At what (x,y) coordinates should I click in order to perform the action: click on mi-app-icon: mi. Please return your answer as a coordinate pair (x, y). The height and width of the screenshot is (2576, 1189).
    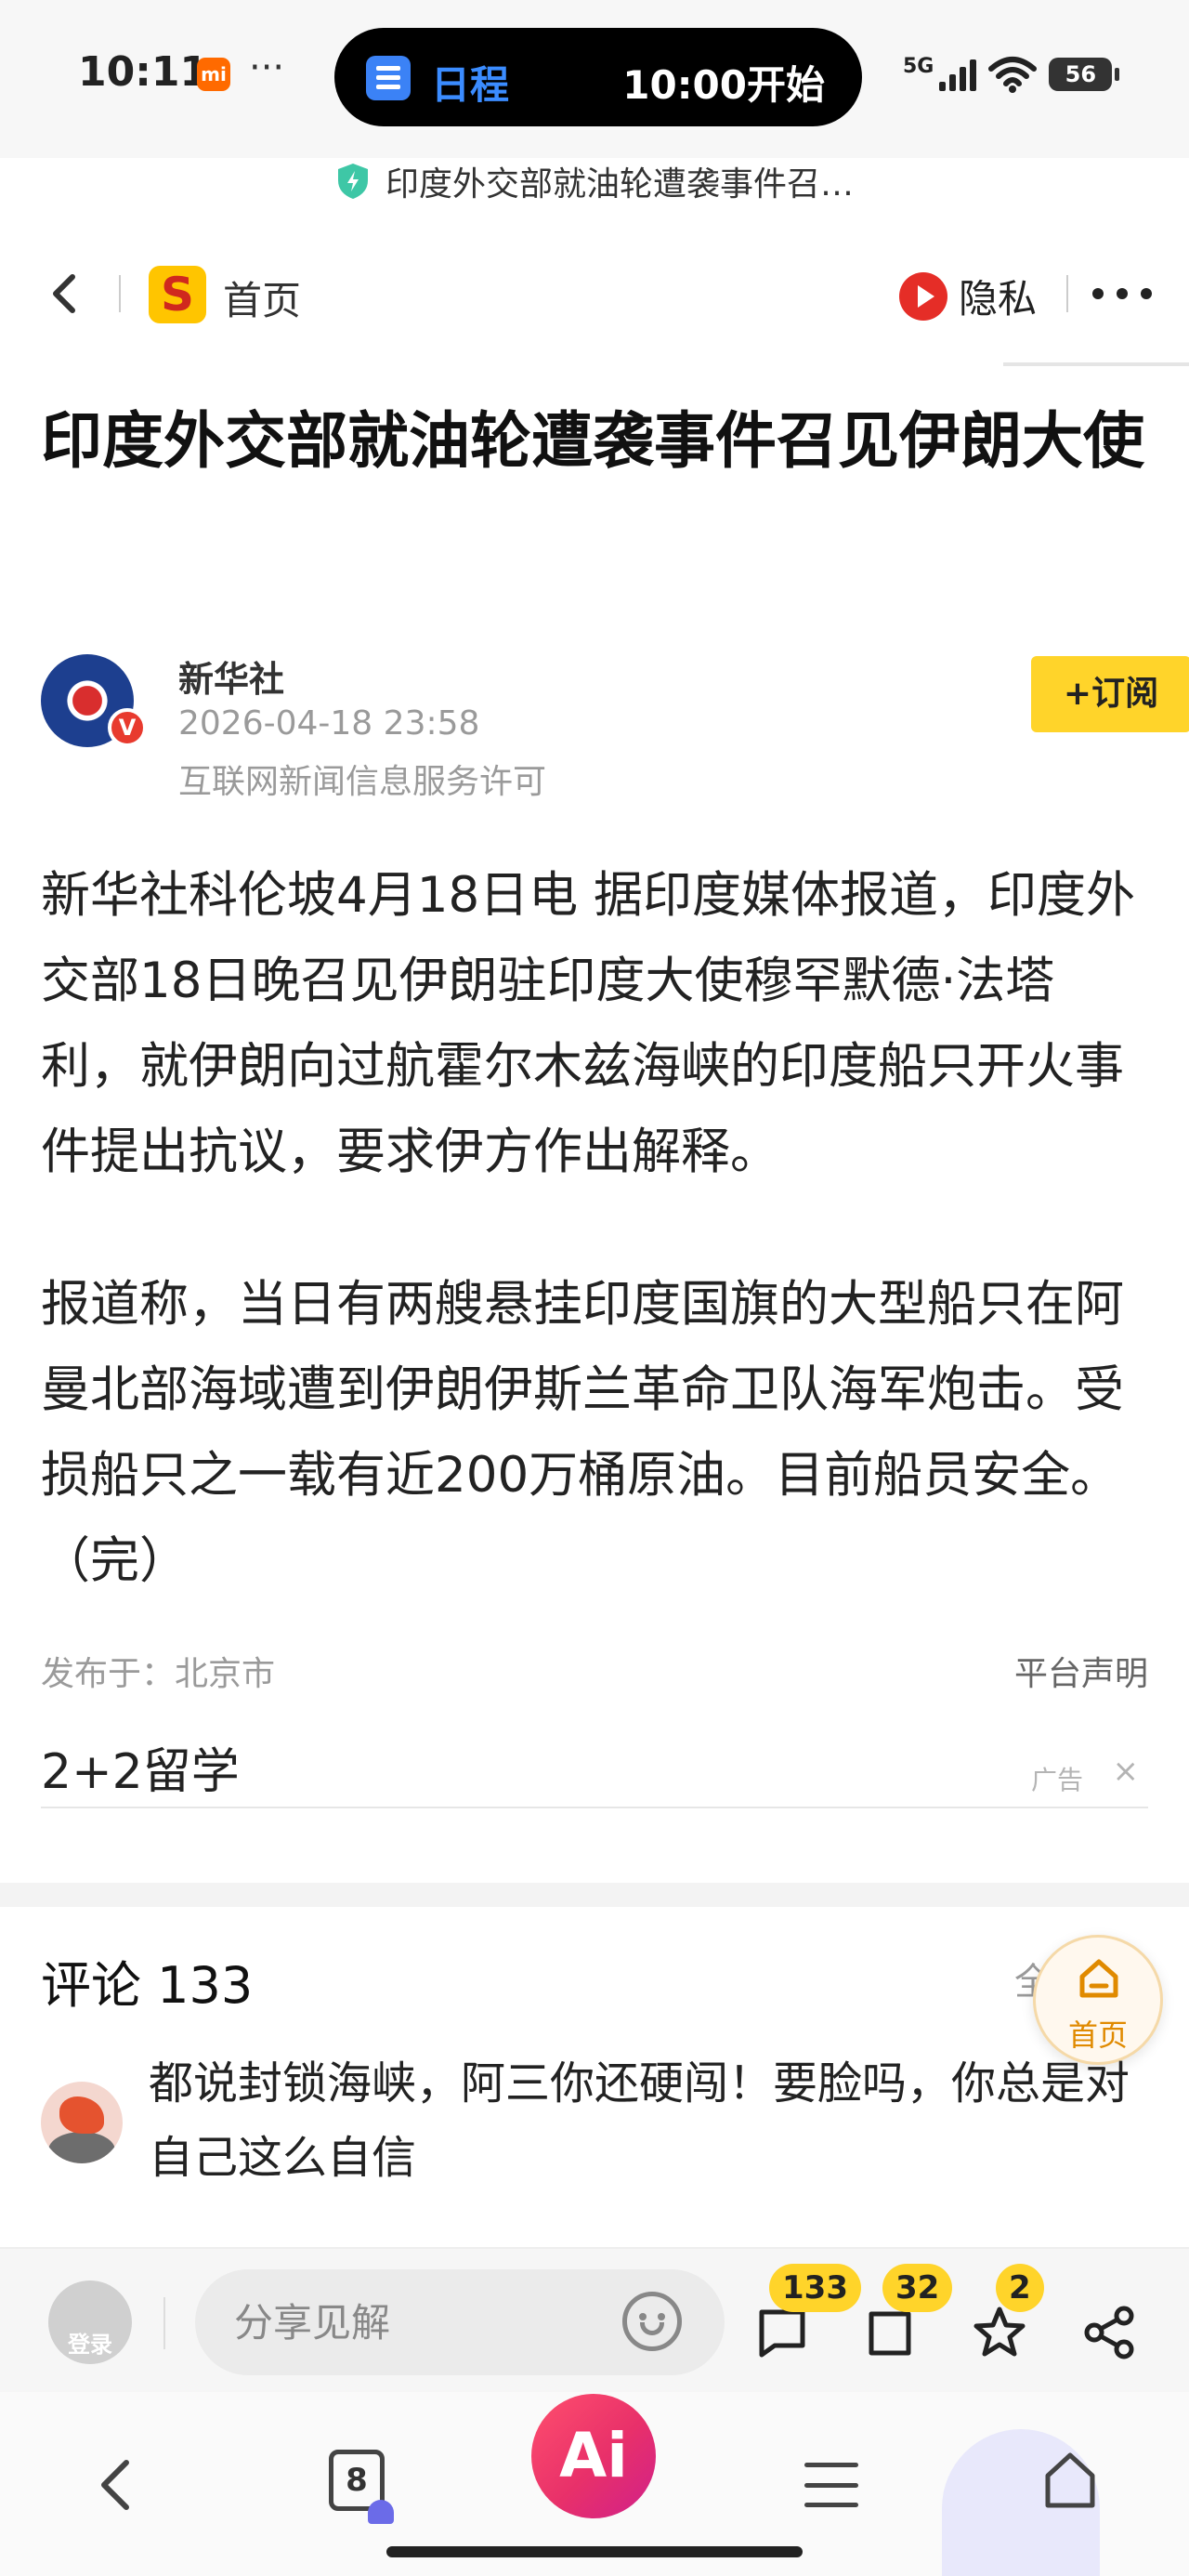
    Looking at the image, I should click on (213, 74).